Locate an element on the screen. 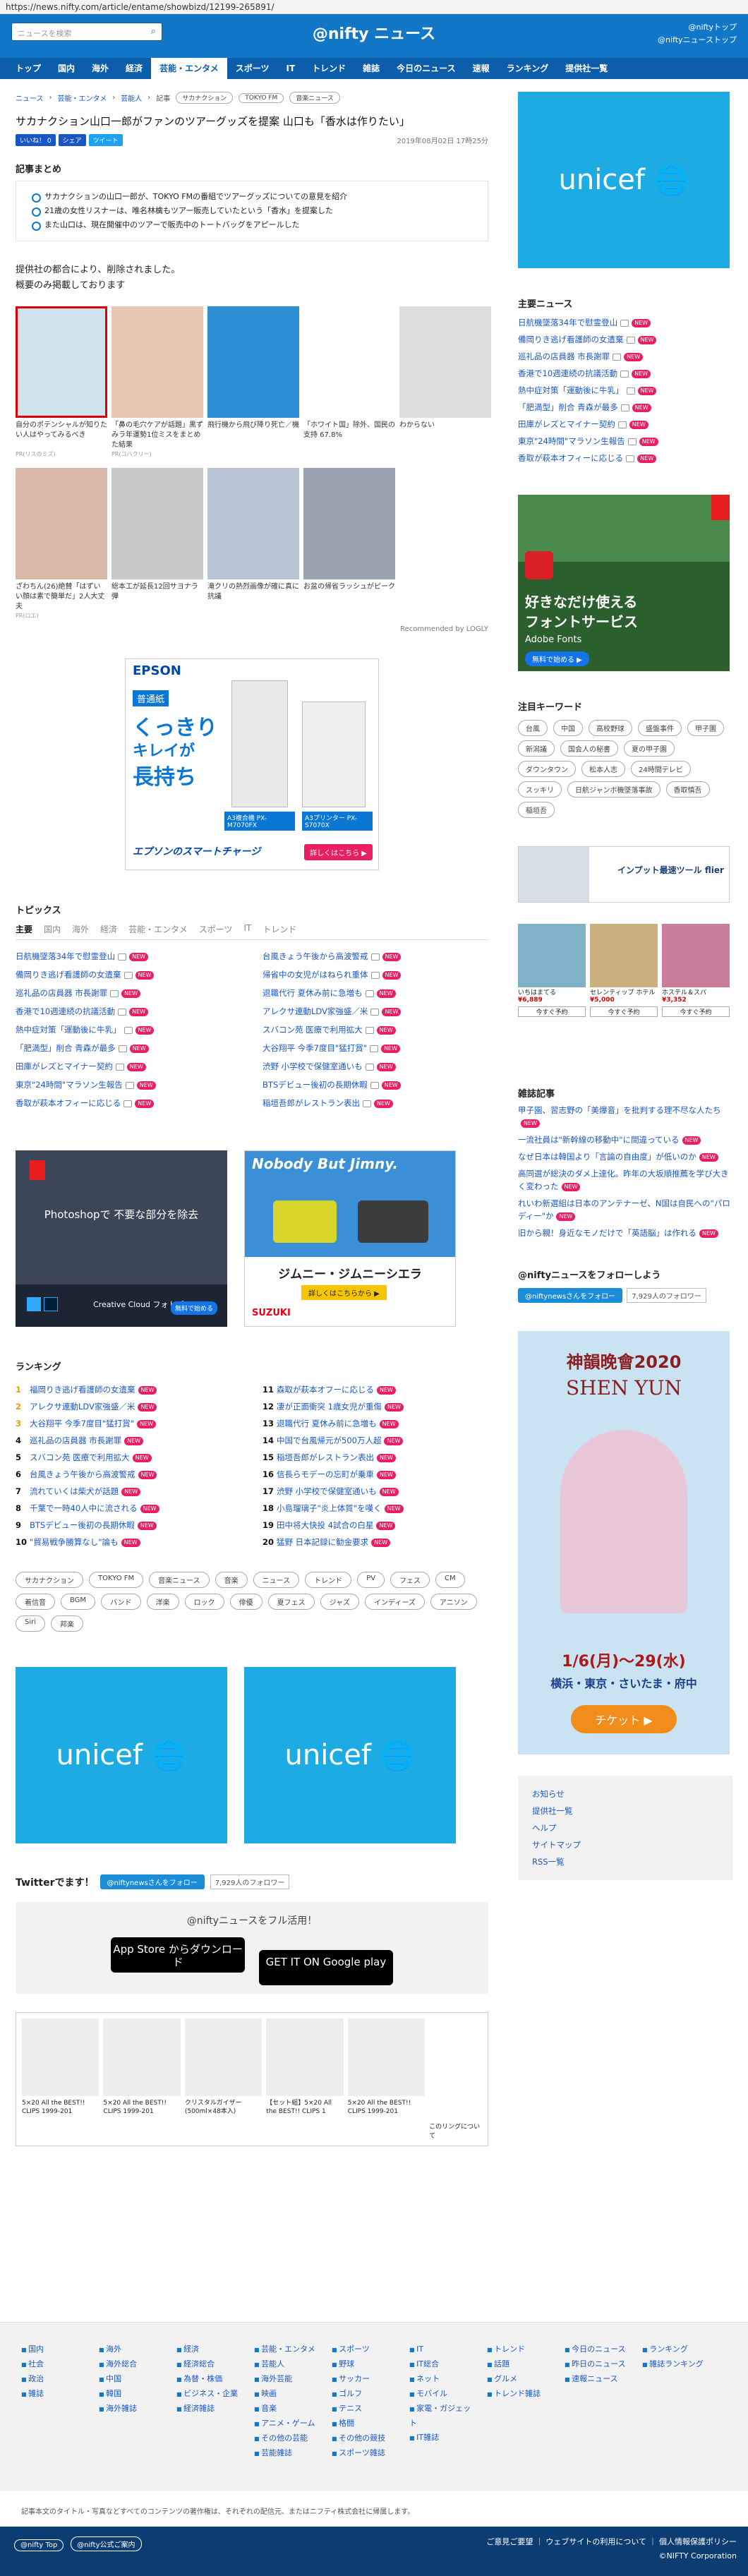 The width and height of the screenshot is (748, 2576). magazine-item: 一流社員は"新幹線の移動中"に間違っている NEW is located at coordinates (625, 1139).